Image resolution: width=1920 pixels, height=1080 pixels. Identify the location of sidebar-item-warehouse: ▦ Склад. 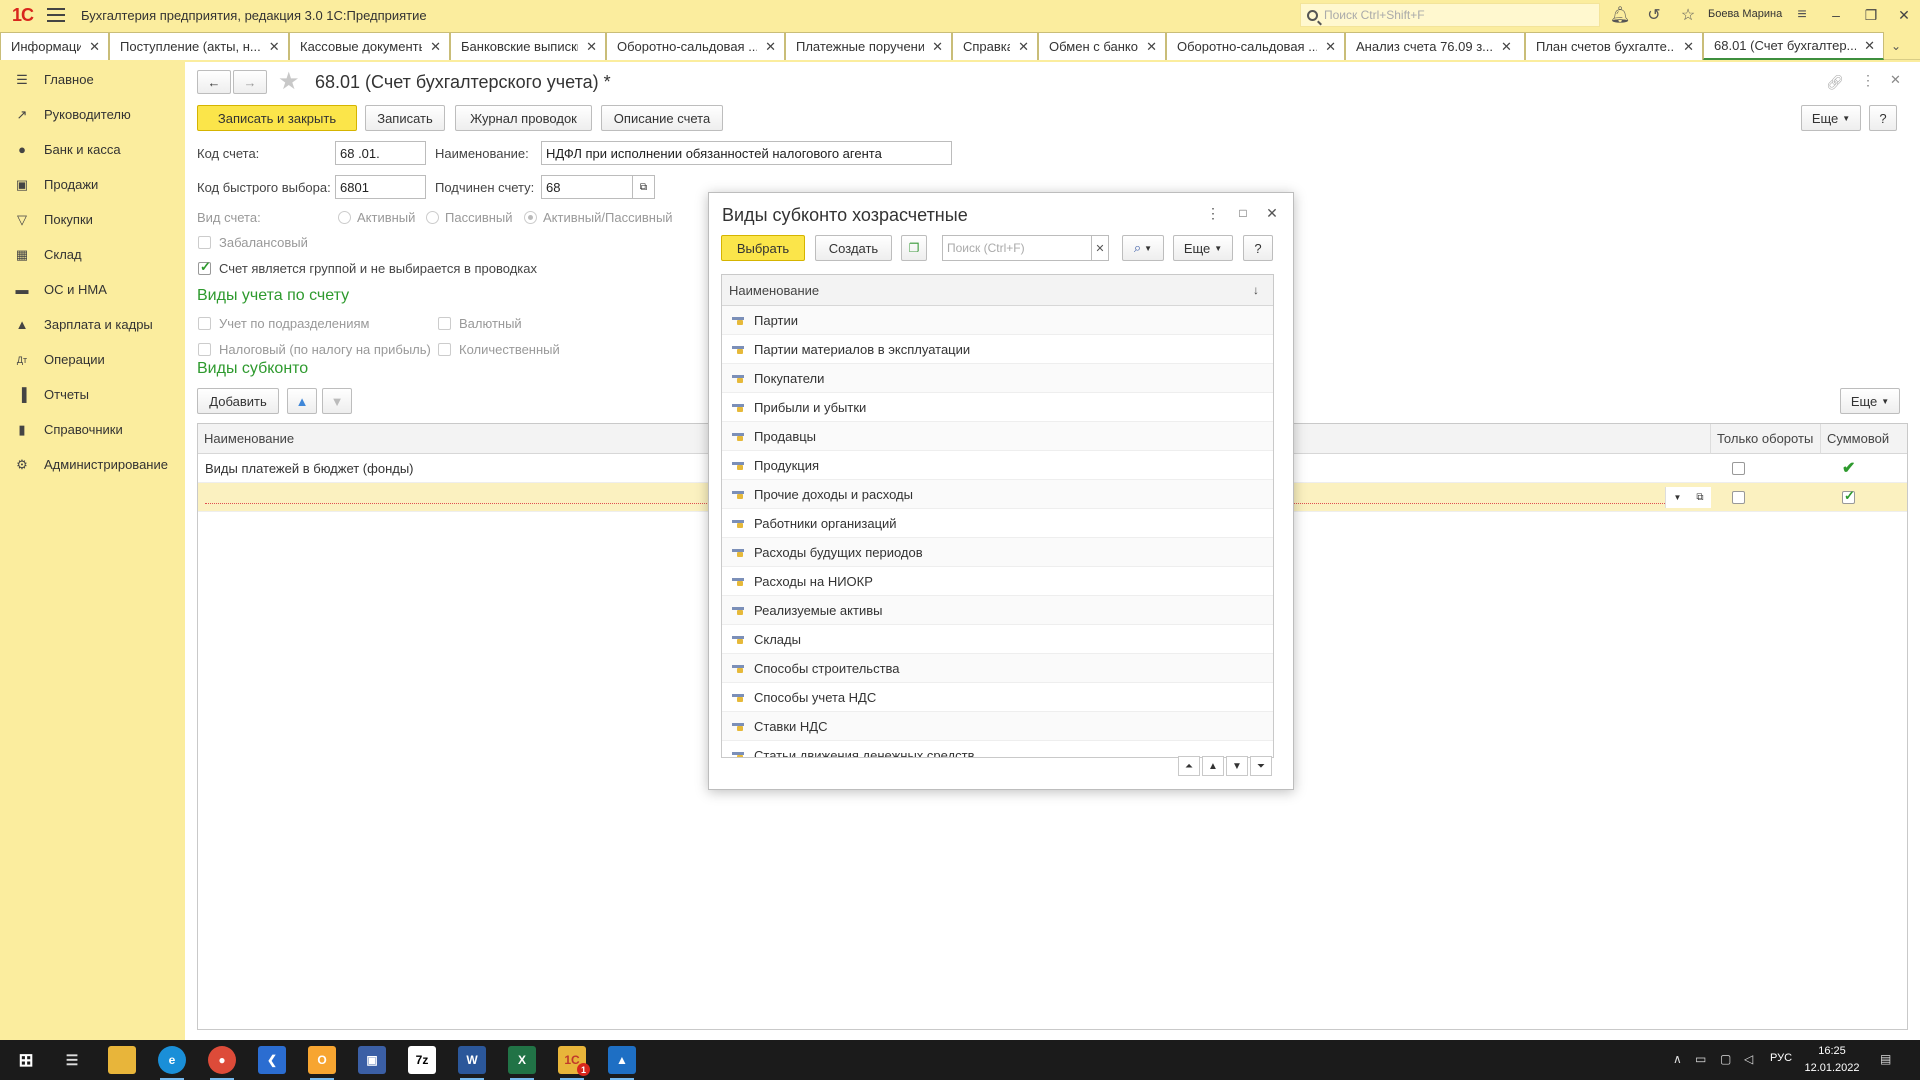
(92, 254).